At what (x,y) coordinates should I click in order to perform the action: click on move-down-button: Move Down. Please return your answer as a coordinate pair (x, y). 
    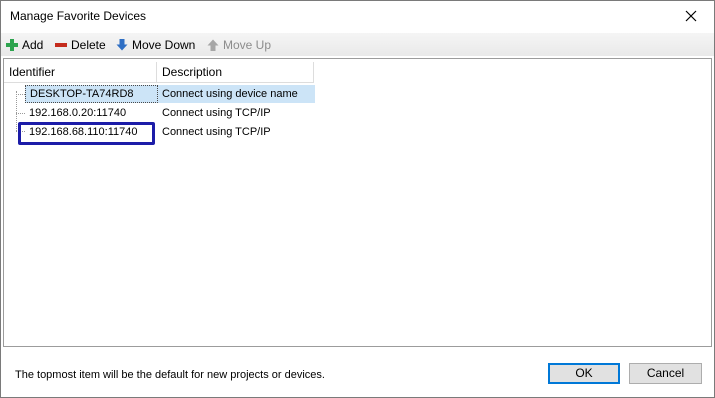
    Looking at the image, I should click on (155, 44).